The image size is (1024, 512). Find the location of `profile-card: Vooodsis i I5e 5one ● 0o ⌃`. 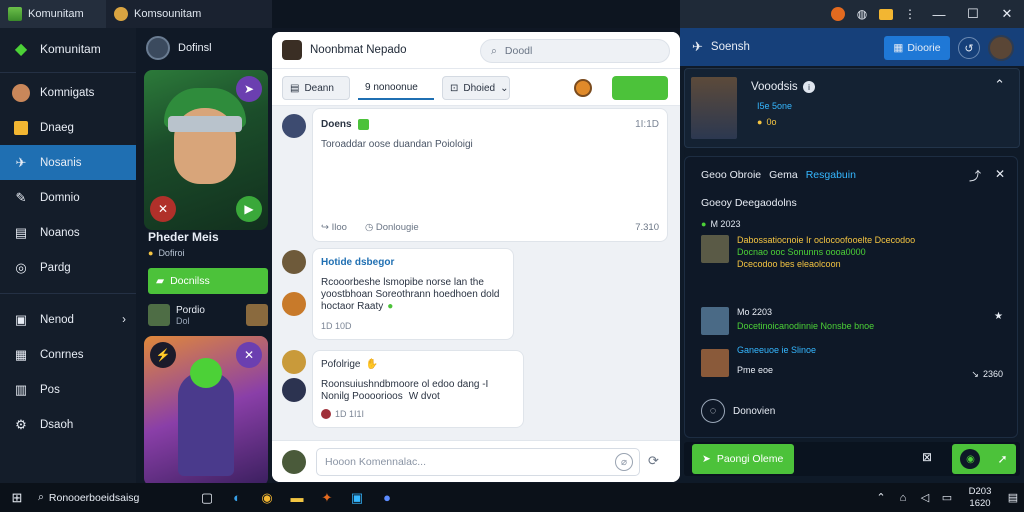

profile-card: Vooodsis i I5e 5one ● 0o ⌃ is located at coordinates (852, 108).